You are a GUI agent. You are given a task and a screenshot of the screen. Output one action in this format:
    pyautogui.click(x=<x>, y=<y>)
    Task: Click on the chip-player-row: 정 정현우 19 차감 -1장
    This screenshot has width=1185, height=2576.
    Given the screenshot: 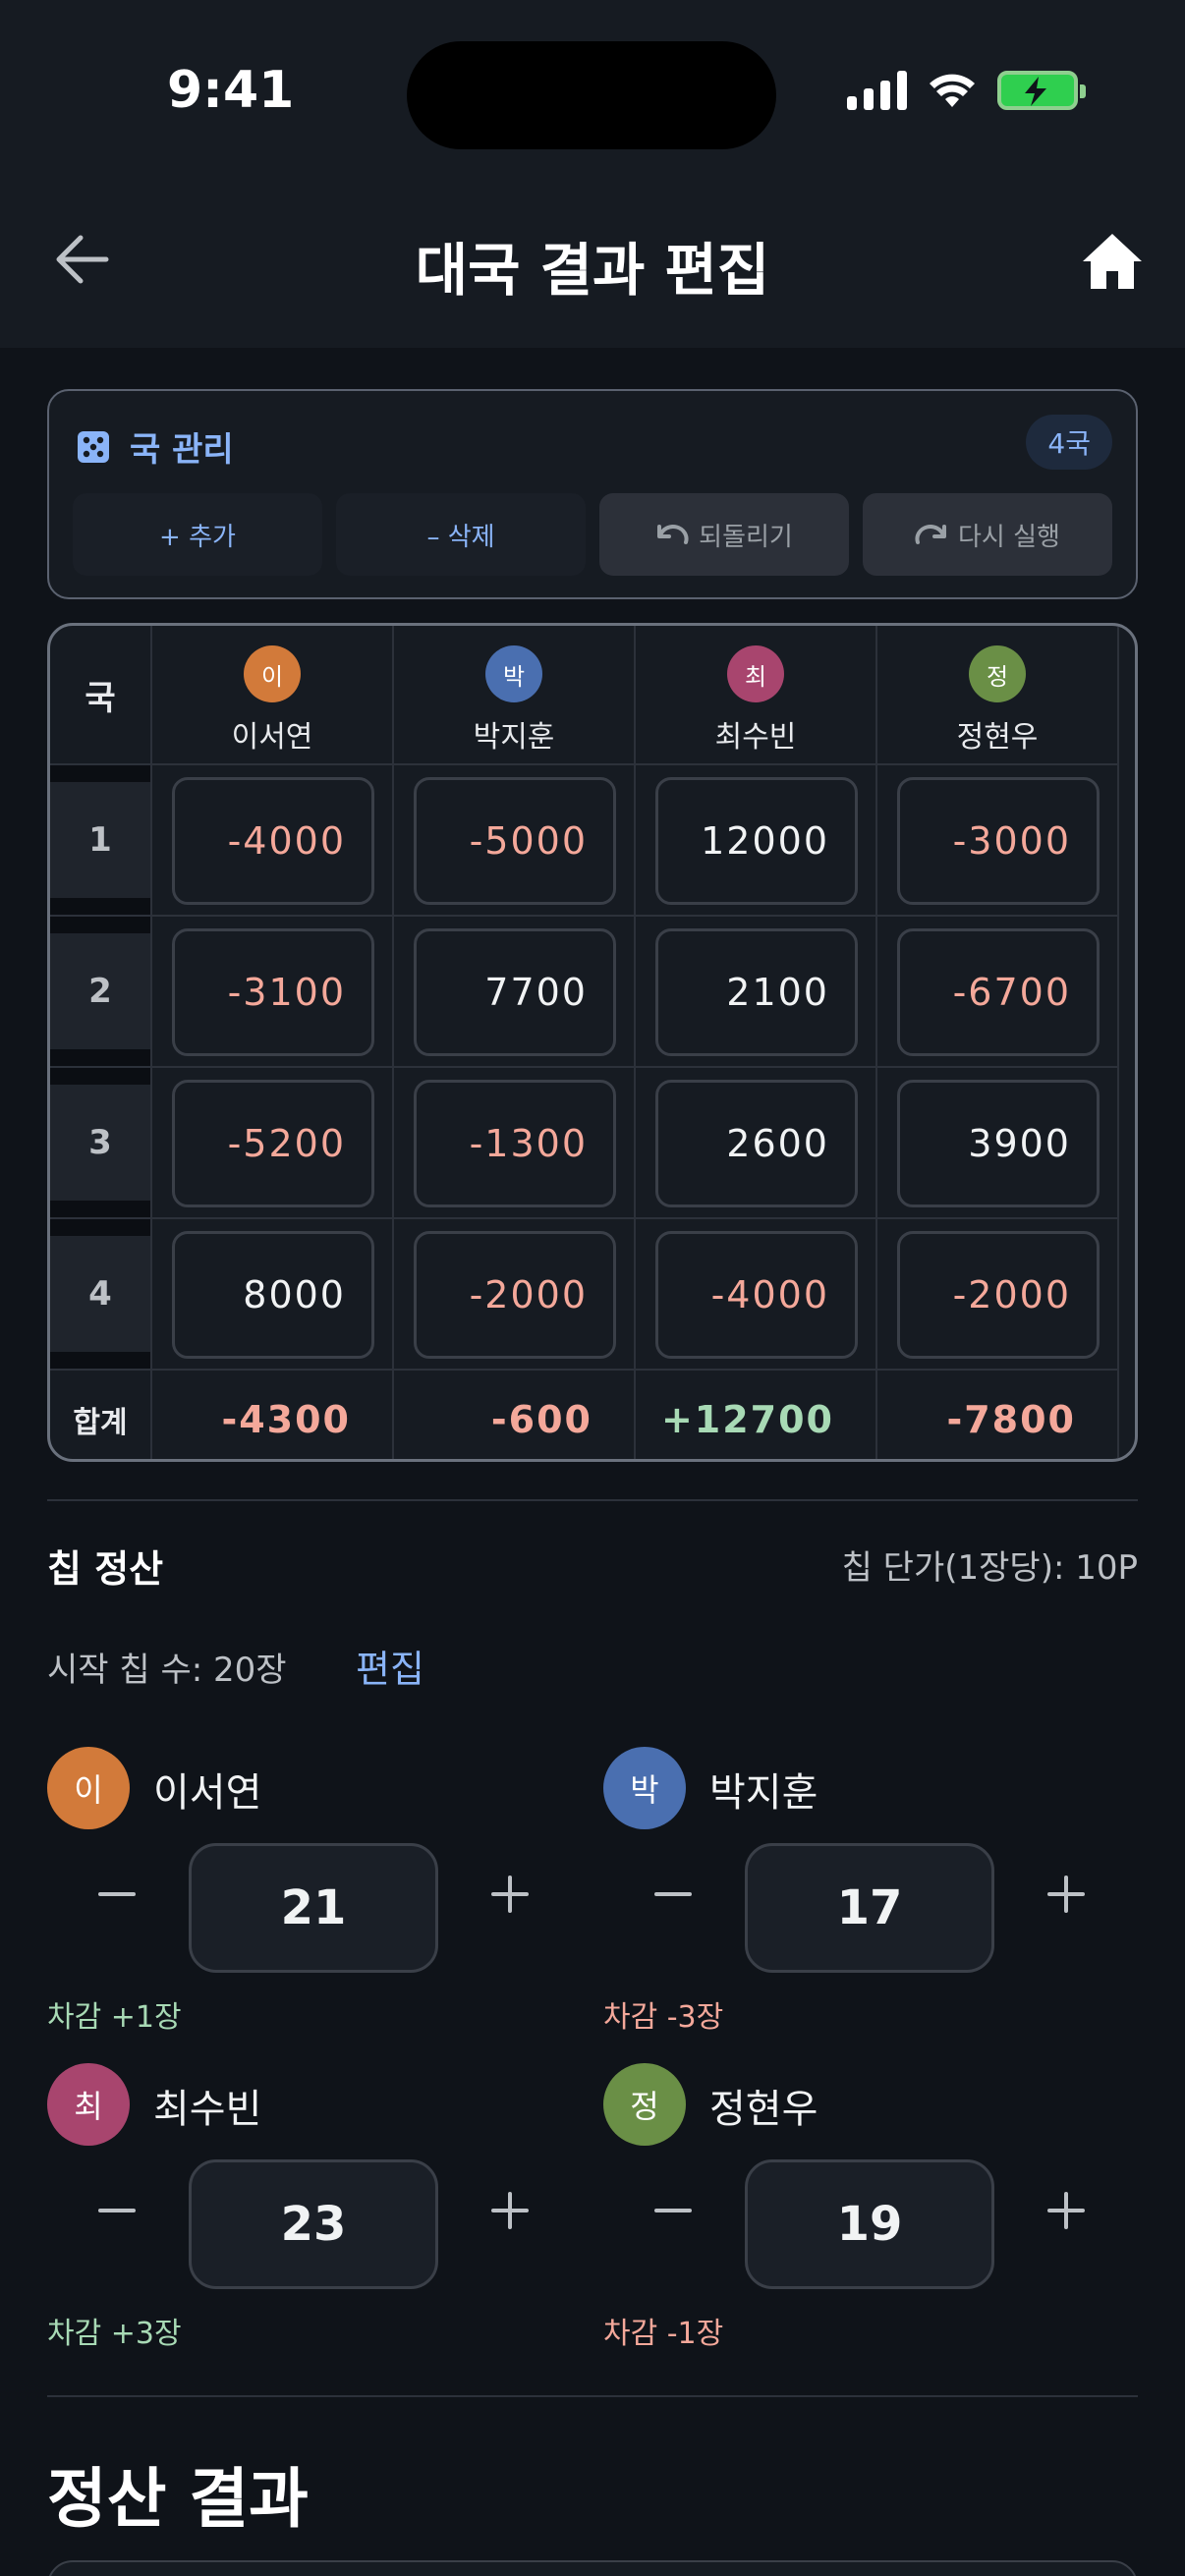 What is the action you would take?
    pyautogui.click(x=879, y=2210)
    